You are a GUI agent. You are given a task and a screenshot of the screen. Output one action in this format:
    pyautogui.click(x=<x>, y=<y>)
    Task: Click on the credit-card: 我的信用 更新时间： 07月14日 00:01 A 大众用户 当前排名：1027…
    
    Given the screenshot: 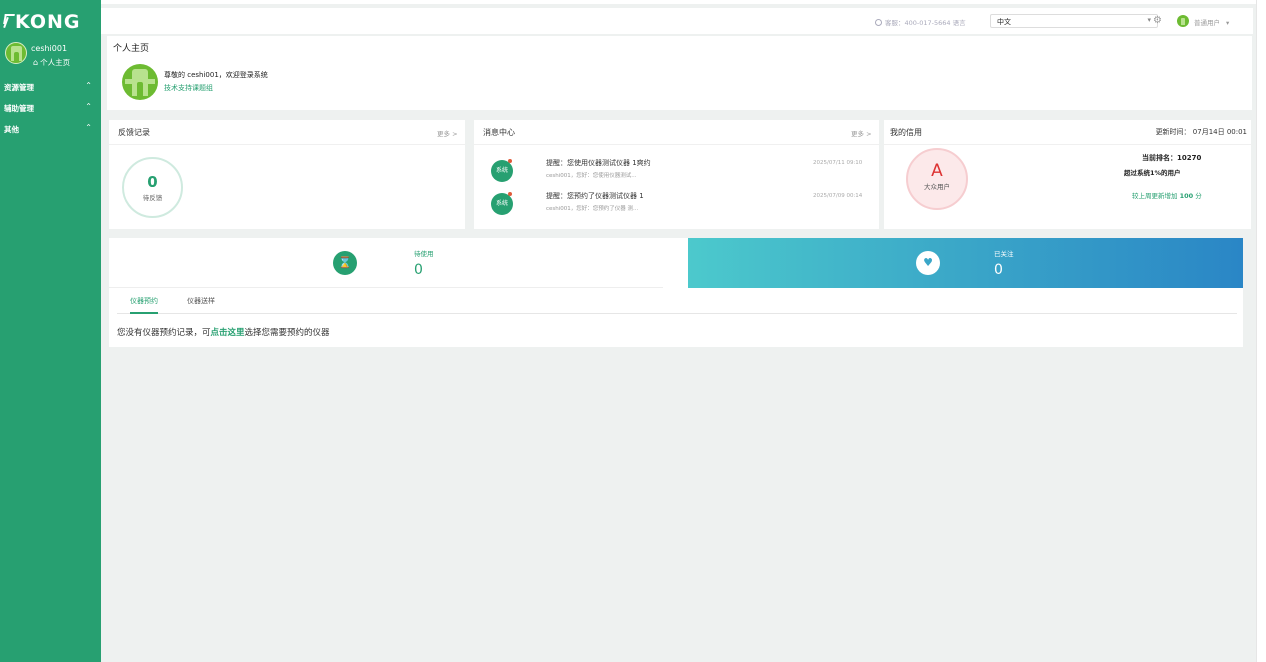 What is the action you would take?
    pyautogui.click(x=1067, y=174)
    